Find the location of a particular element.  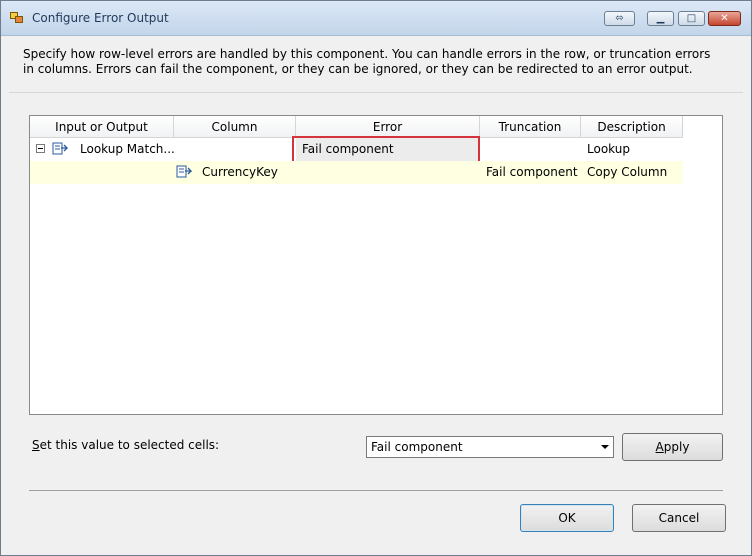

column-header-description: Description is located at coordinates (632, 127).